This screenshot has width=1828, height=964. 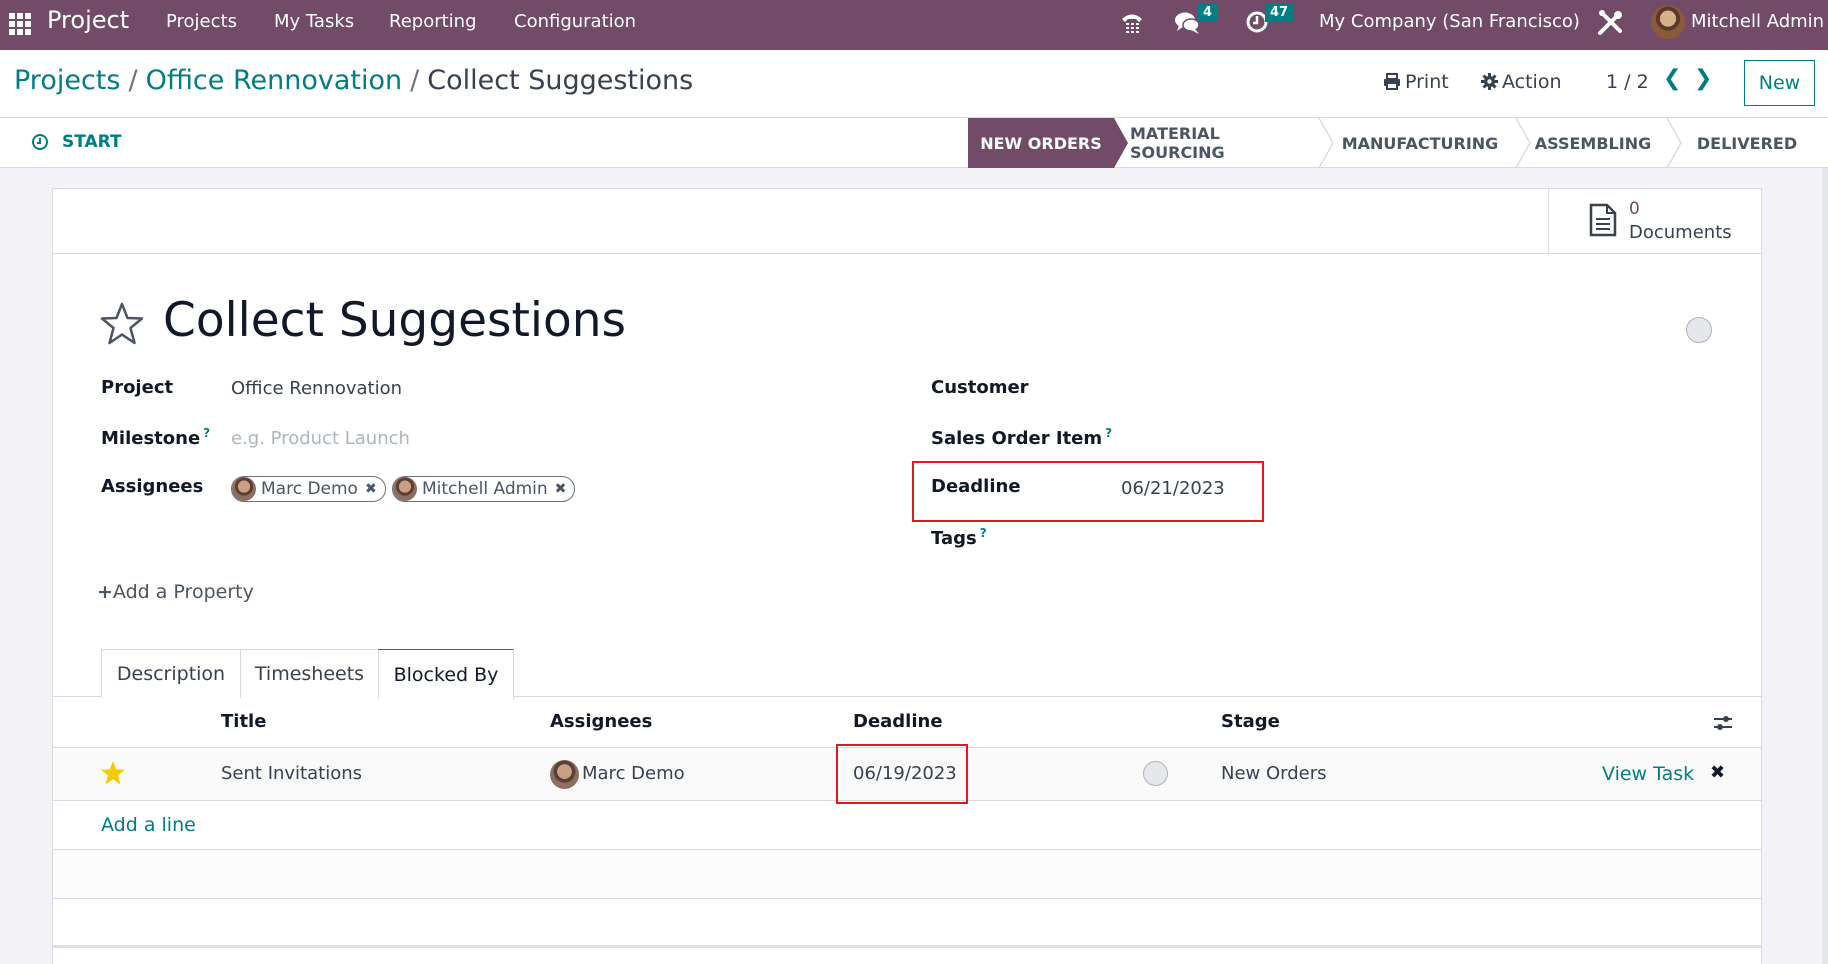 I want to click on action-button: Action, so click(x=1521, y=83).